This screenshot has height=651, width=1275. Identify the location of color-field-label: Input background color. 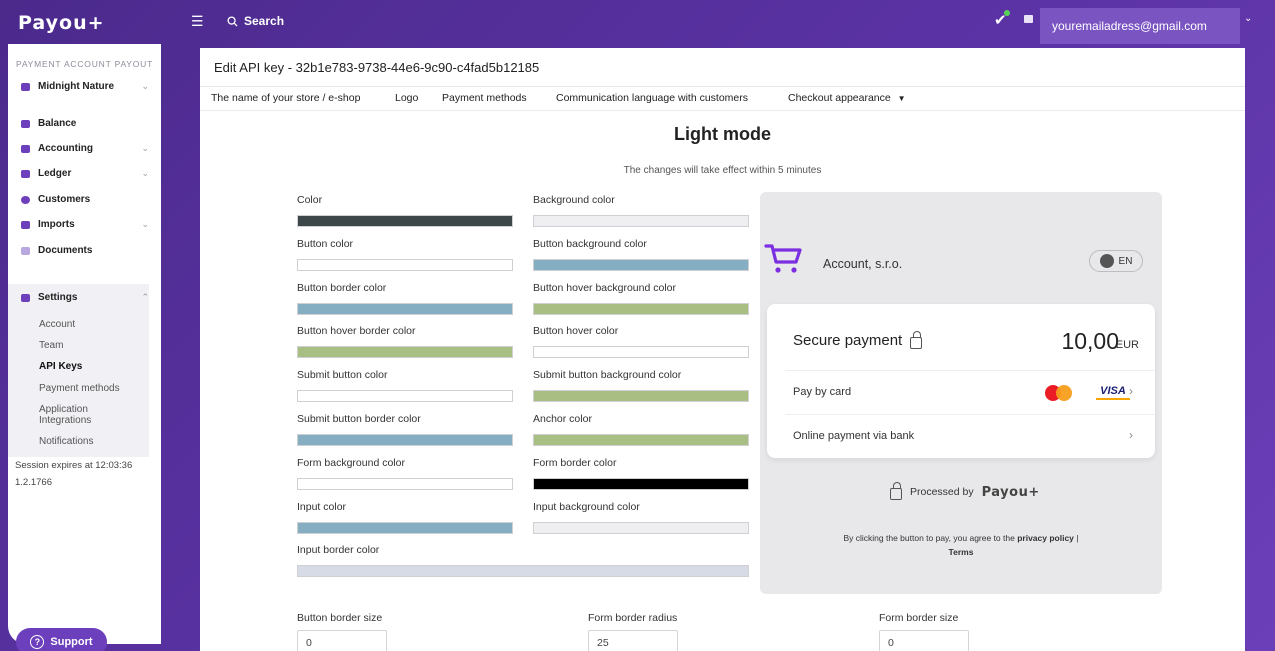
(586, 506).